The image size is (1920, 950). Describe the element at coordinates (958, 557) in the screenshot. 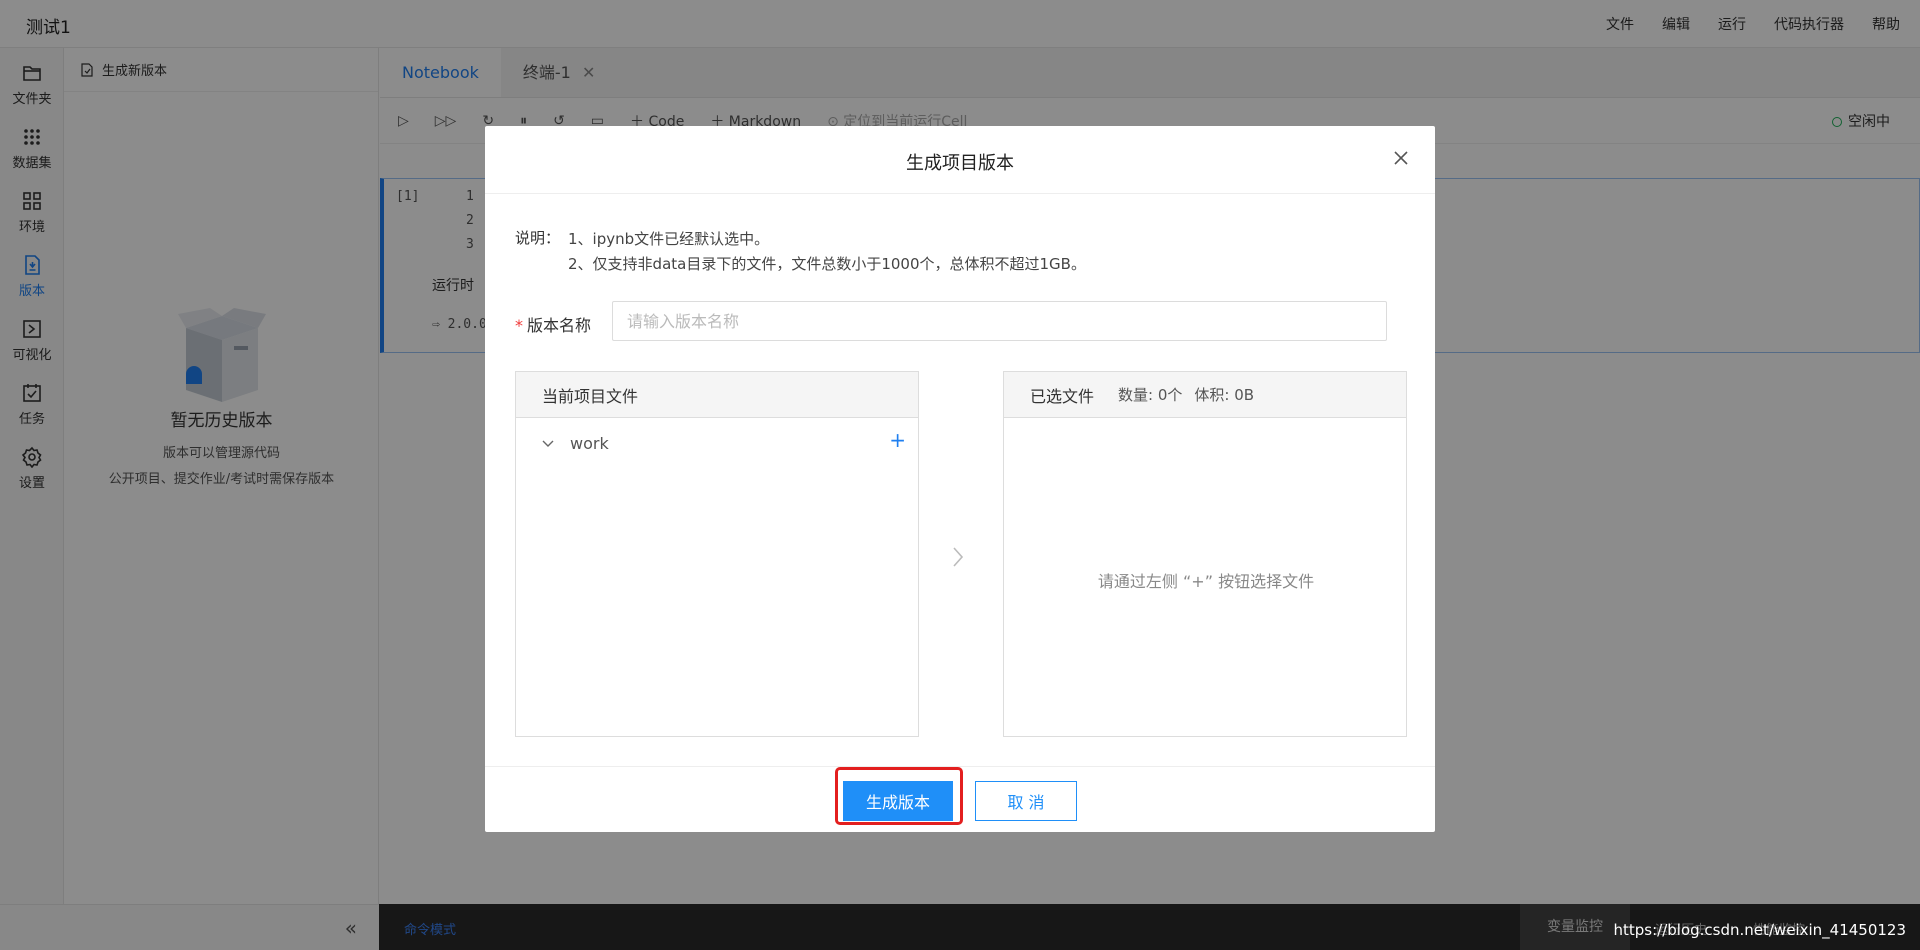

I see `chevron-right-icon` at that location.